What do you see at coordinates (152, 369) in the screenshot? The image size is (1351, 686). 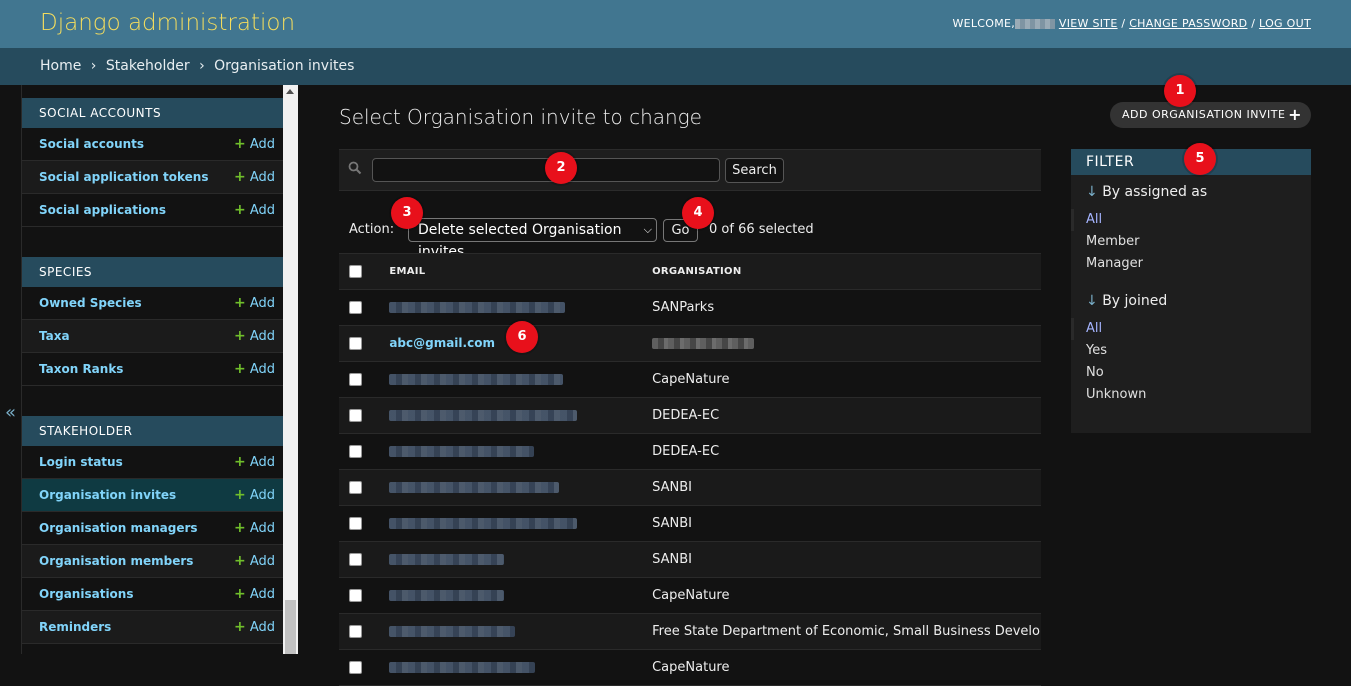 I see `sidebar-item-taxon-ranks: Taxon Ranks + Add` at bounding box center [152, 369].